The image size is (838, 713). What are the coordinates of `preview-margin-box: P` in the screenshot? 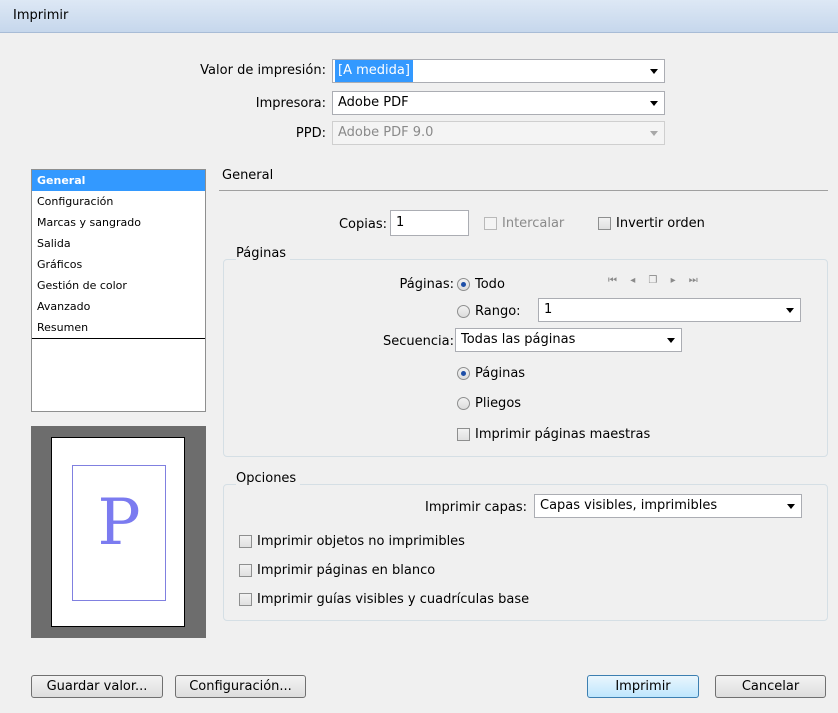 It's located at (119, 533).